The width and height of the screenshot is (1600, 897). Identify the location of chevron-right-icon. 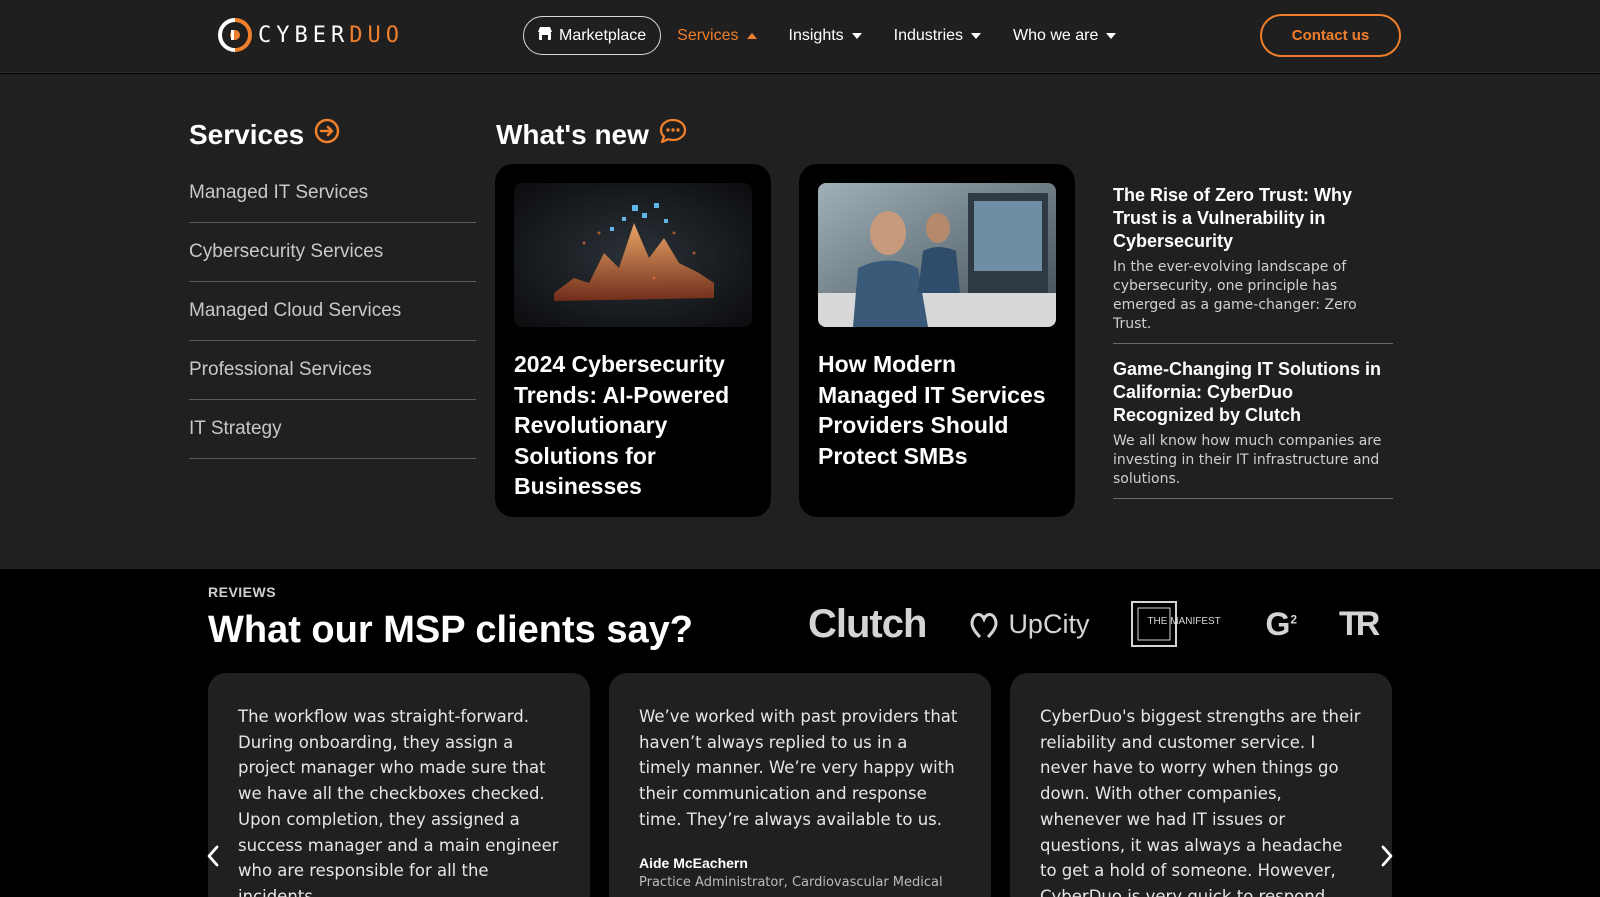
(1387, 856).